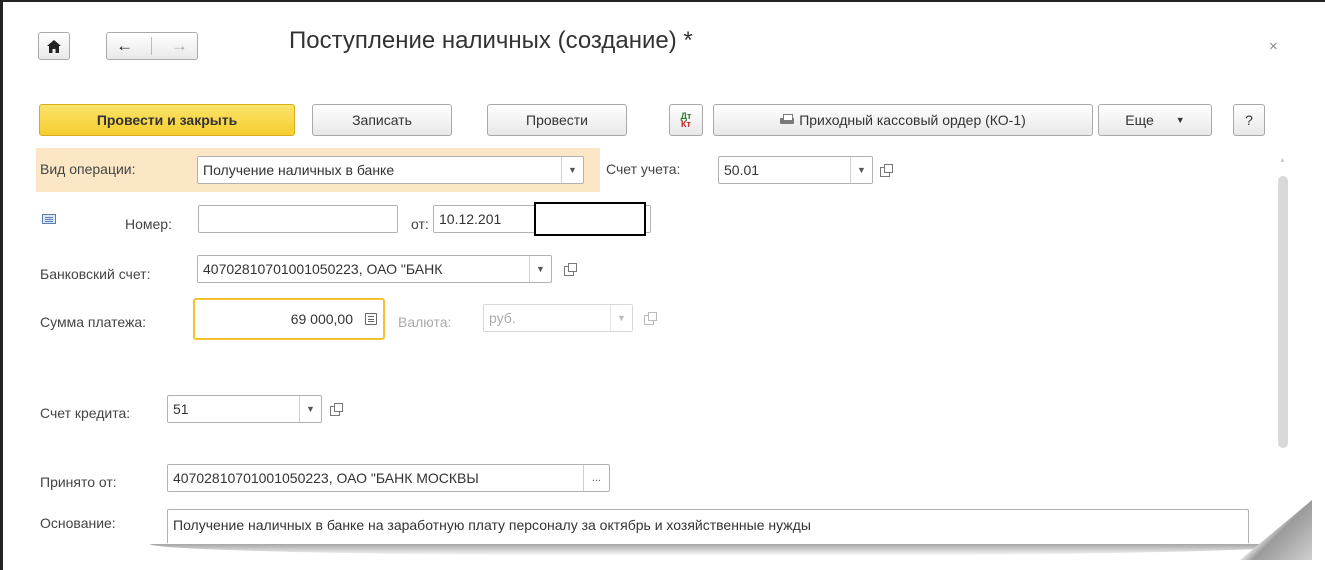 This screenshot has width=1325, height=570. I want to click on operation-type-label: Вид операции:, so click(88, 169).